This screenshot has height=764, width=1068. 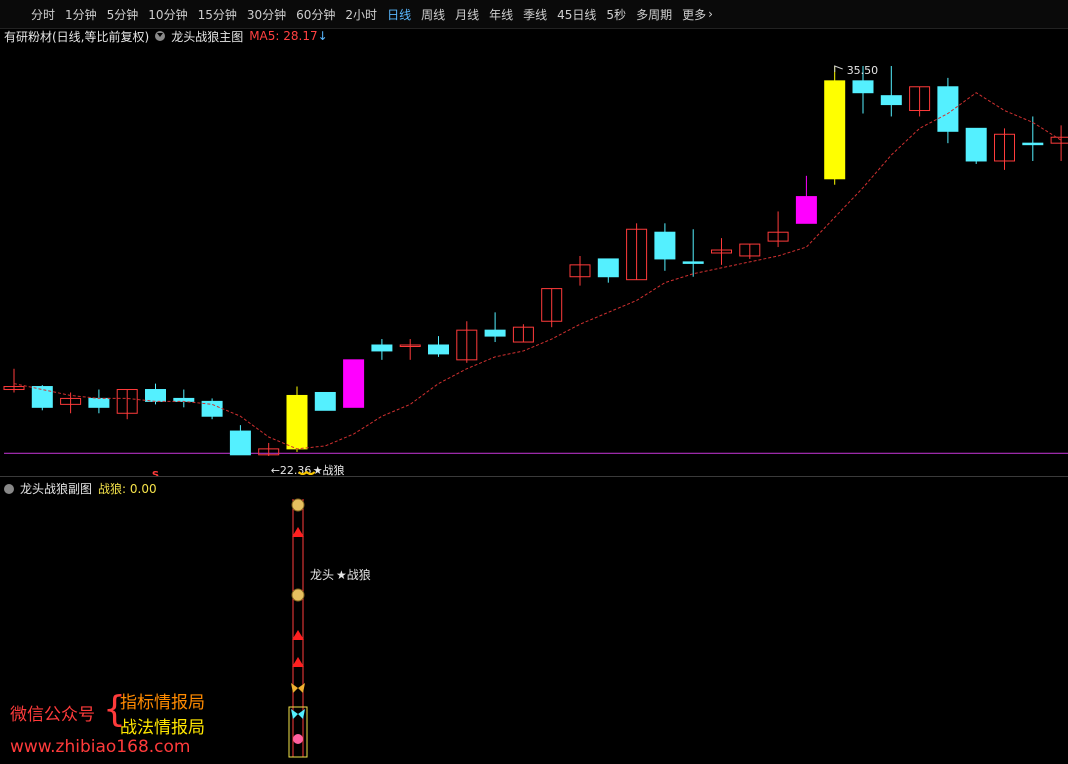 What do you see at coordinates (710, 14) in the screenshot?
I see `chevron-right-icon: ›` at bounding box center [710, 14].